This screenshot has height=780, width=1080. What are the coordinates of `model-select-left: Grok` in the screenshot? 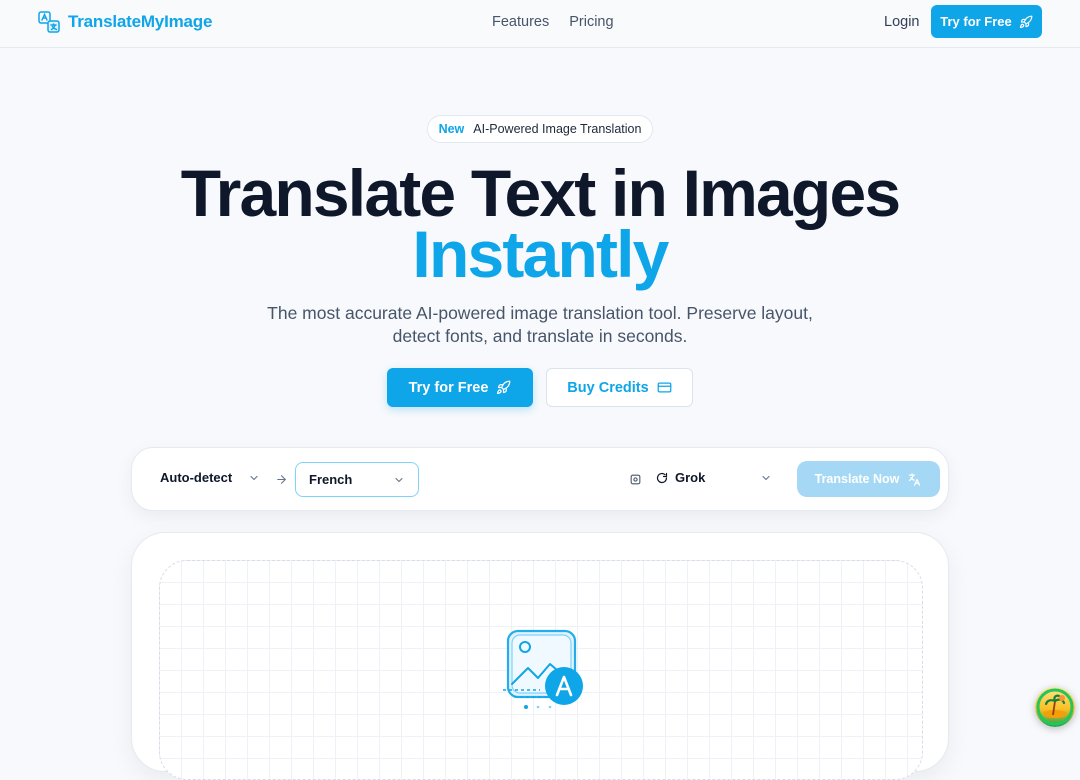 It's located at (680, 477).